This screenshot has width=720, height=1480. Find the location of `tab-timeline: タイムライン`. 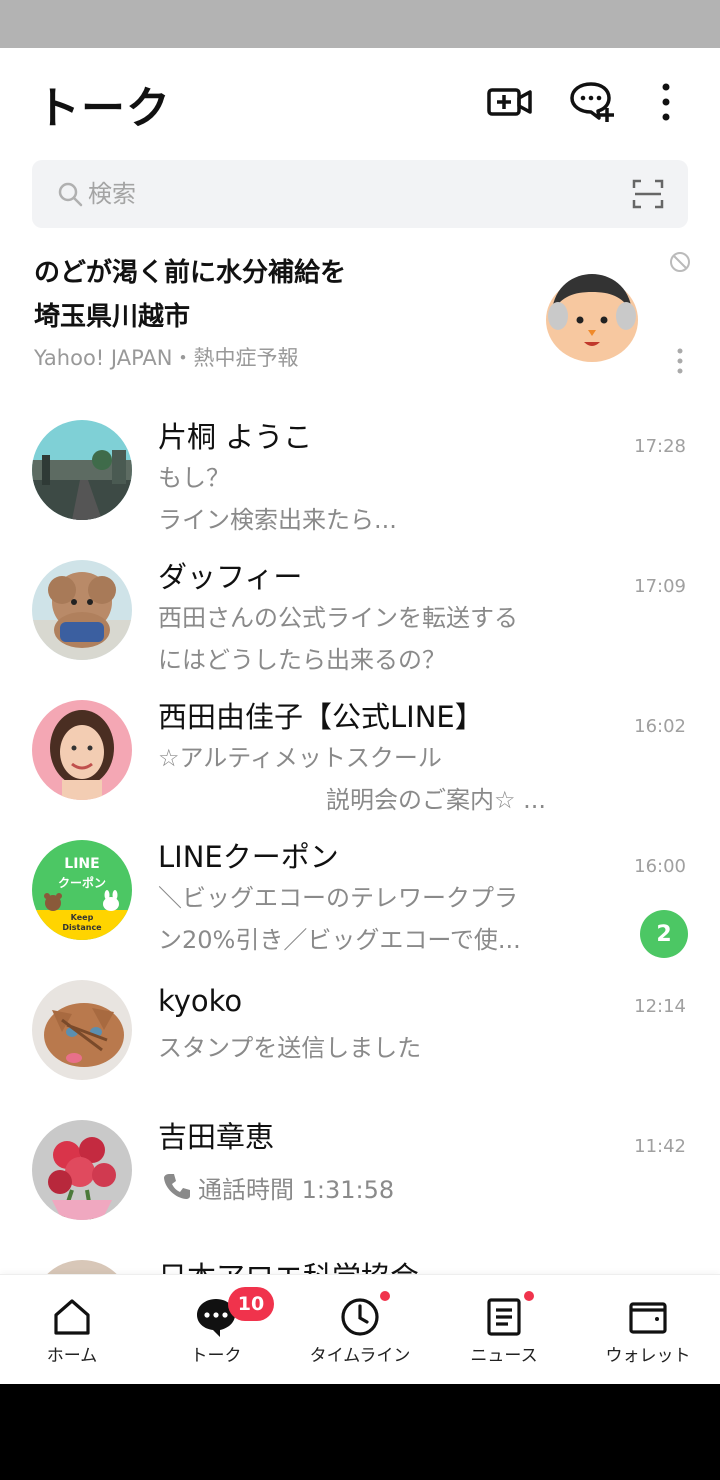

tab-timeline: タイムライン is located at coordinates (360, 1329).